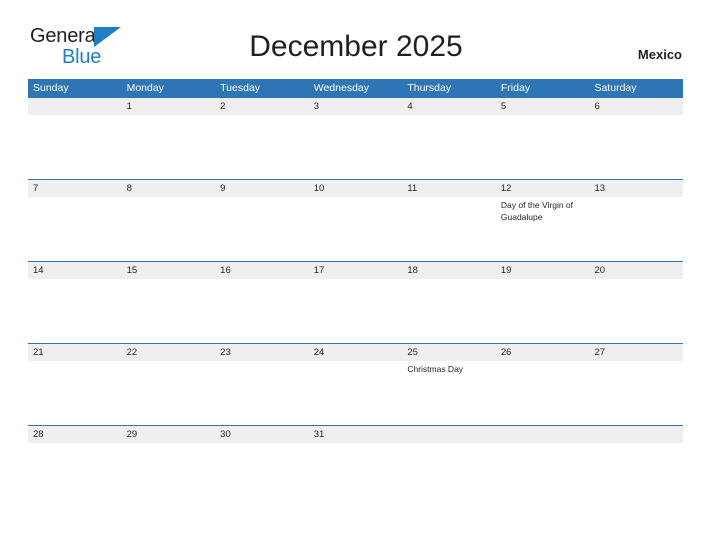 The width and height of the screenshot is (712, 550). What do you see at coordinates (636, 188) in the screenshot?
I see `day-number: 13` at bounding box center [636, 188].